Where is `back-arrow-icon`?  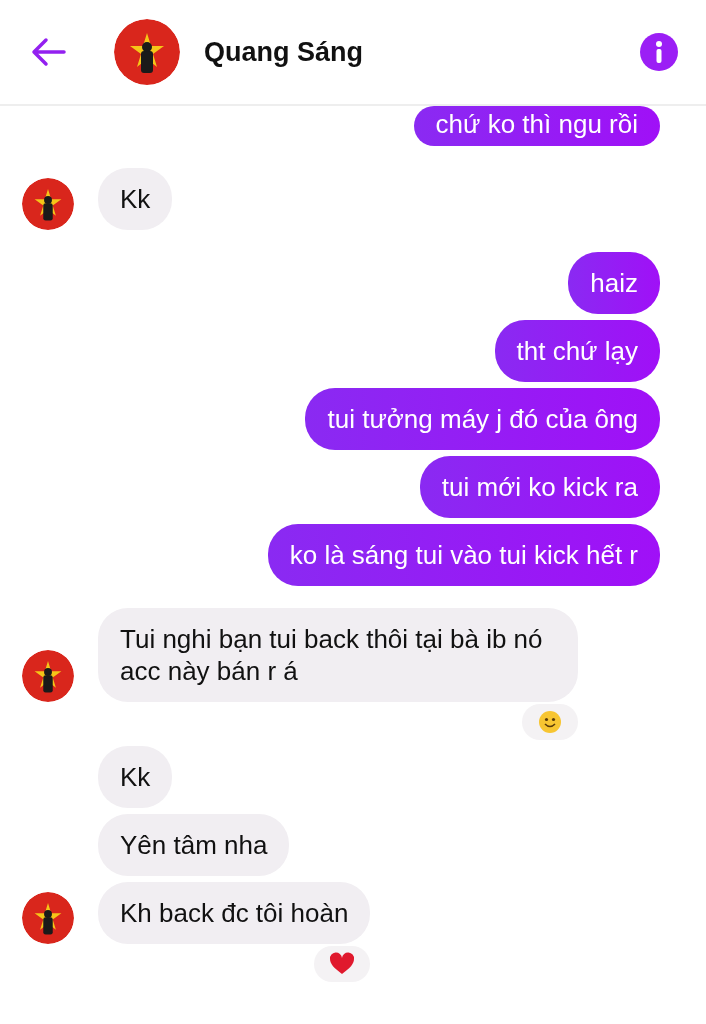
back-arrow-icon is located at coordinates (48, 52).